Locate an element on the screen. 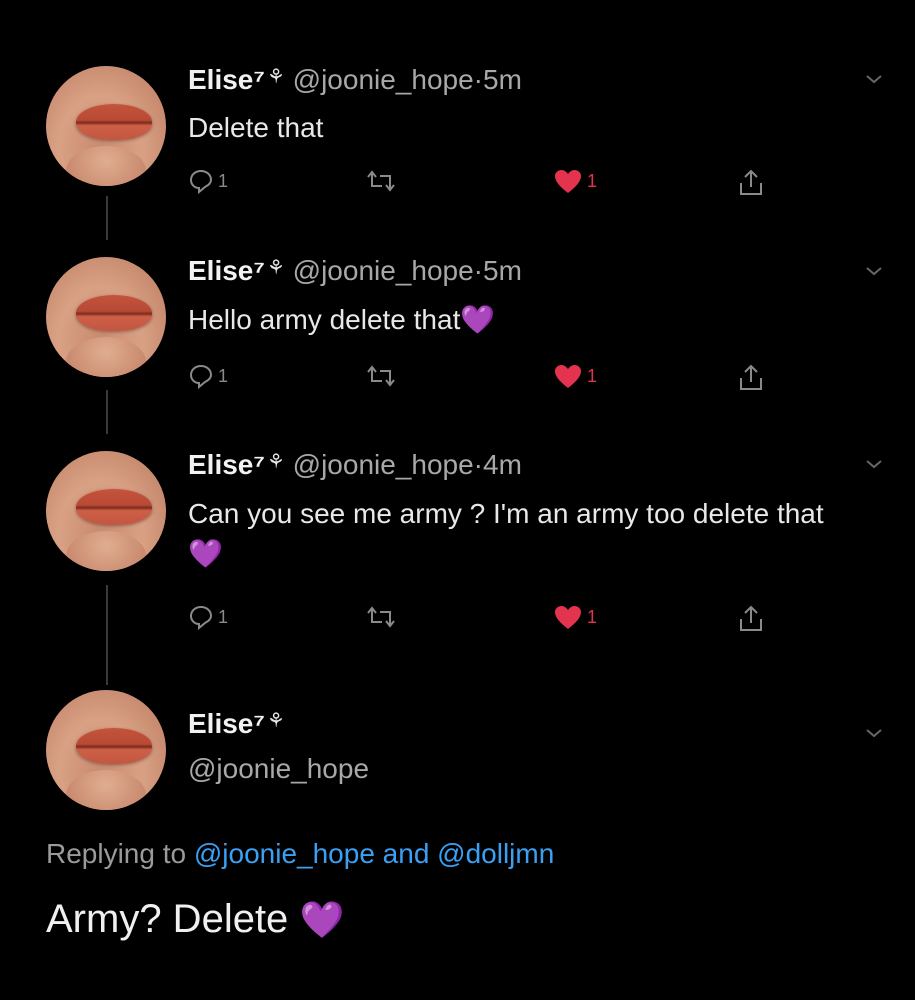 This screenshot has height=1000, width=915. tweet-text: Hello army delete that💜 is located at coordinates (342, 319).